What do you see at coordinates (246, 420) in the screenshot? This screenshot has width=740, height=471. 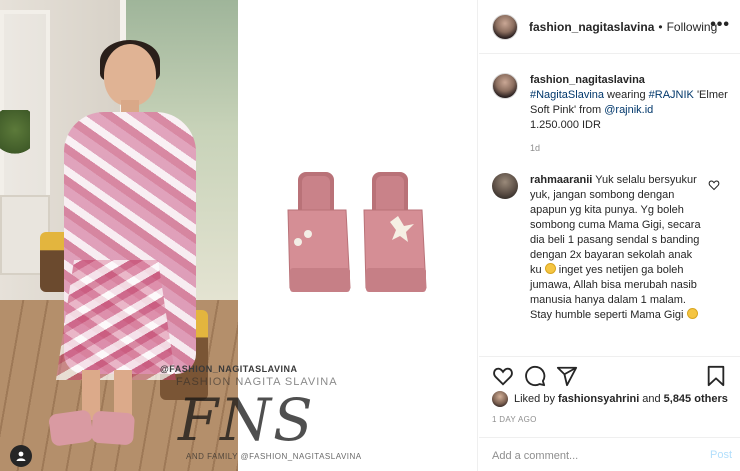 I see `watermark-logo: FNS` at bounding box center [246, 420].